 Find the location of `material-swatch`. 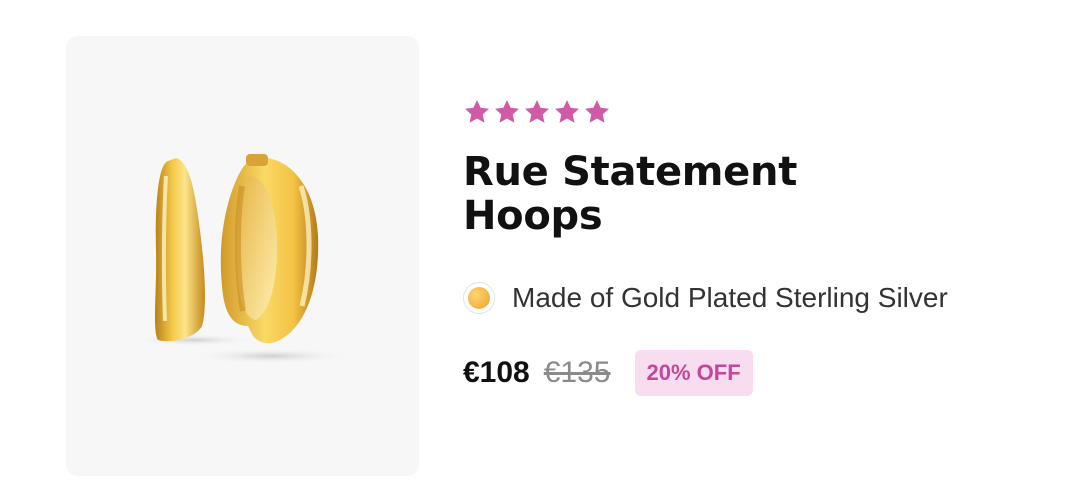

material-swatch is located at coordinates (479, 298).